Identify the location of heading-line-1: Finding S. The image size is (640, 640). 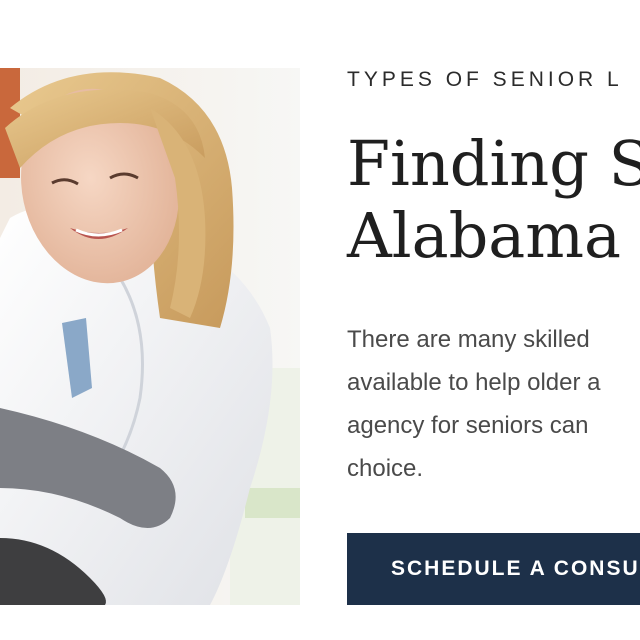
(493, 163).